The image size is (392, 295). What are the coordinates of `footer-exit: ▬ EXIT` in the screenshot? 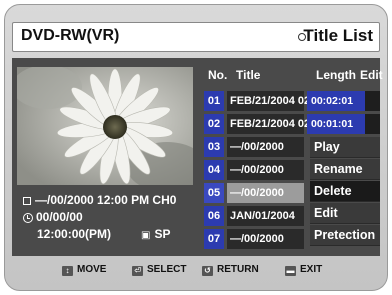 It's located at (303, 270).